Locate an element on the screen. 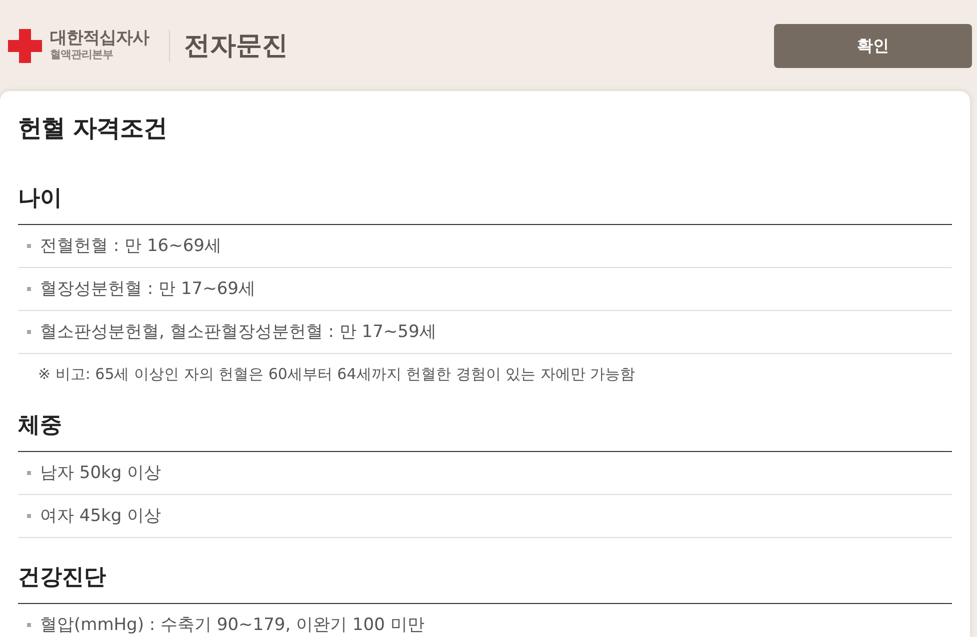  section-heading: 체중 is located at coordinates (485, 431).